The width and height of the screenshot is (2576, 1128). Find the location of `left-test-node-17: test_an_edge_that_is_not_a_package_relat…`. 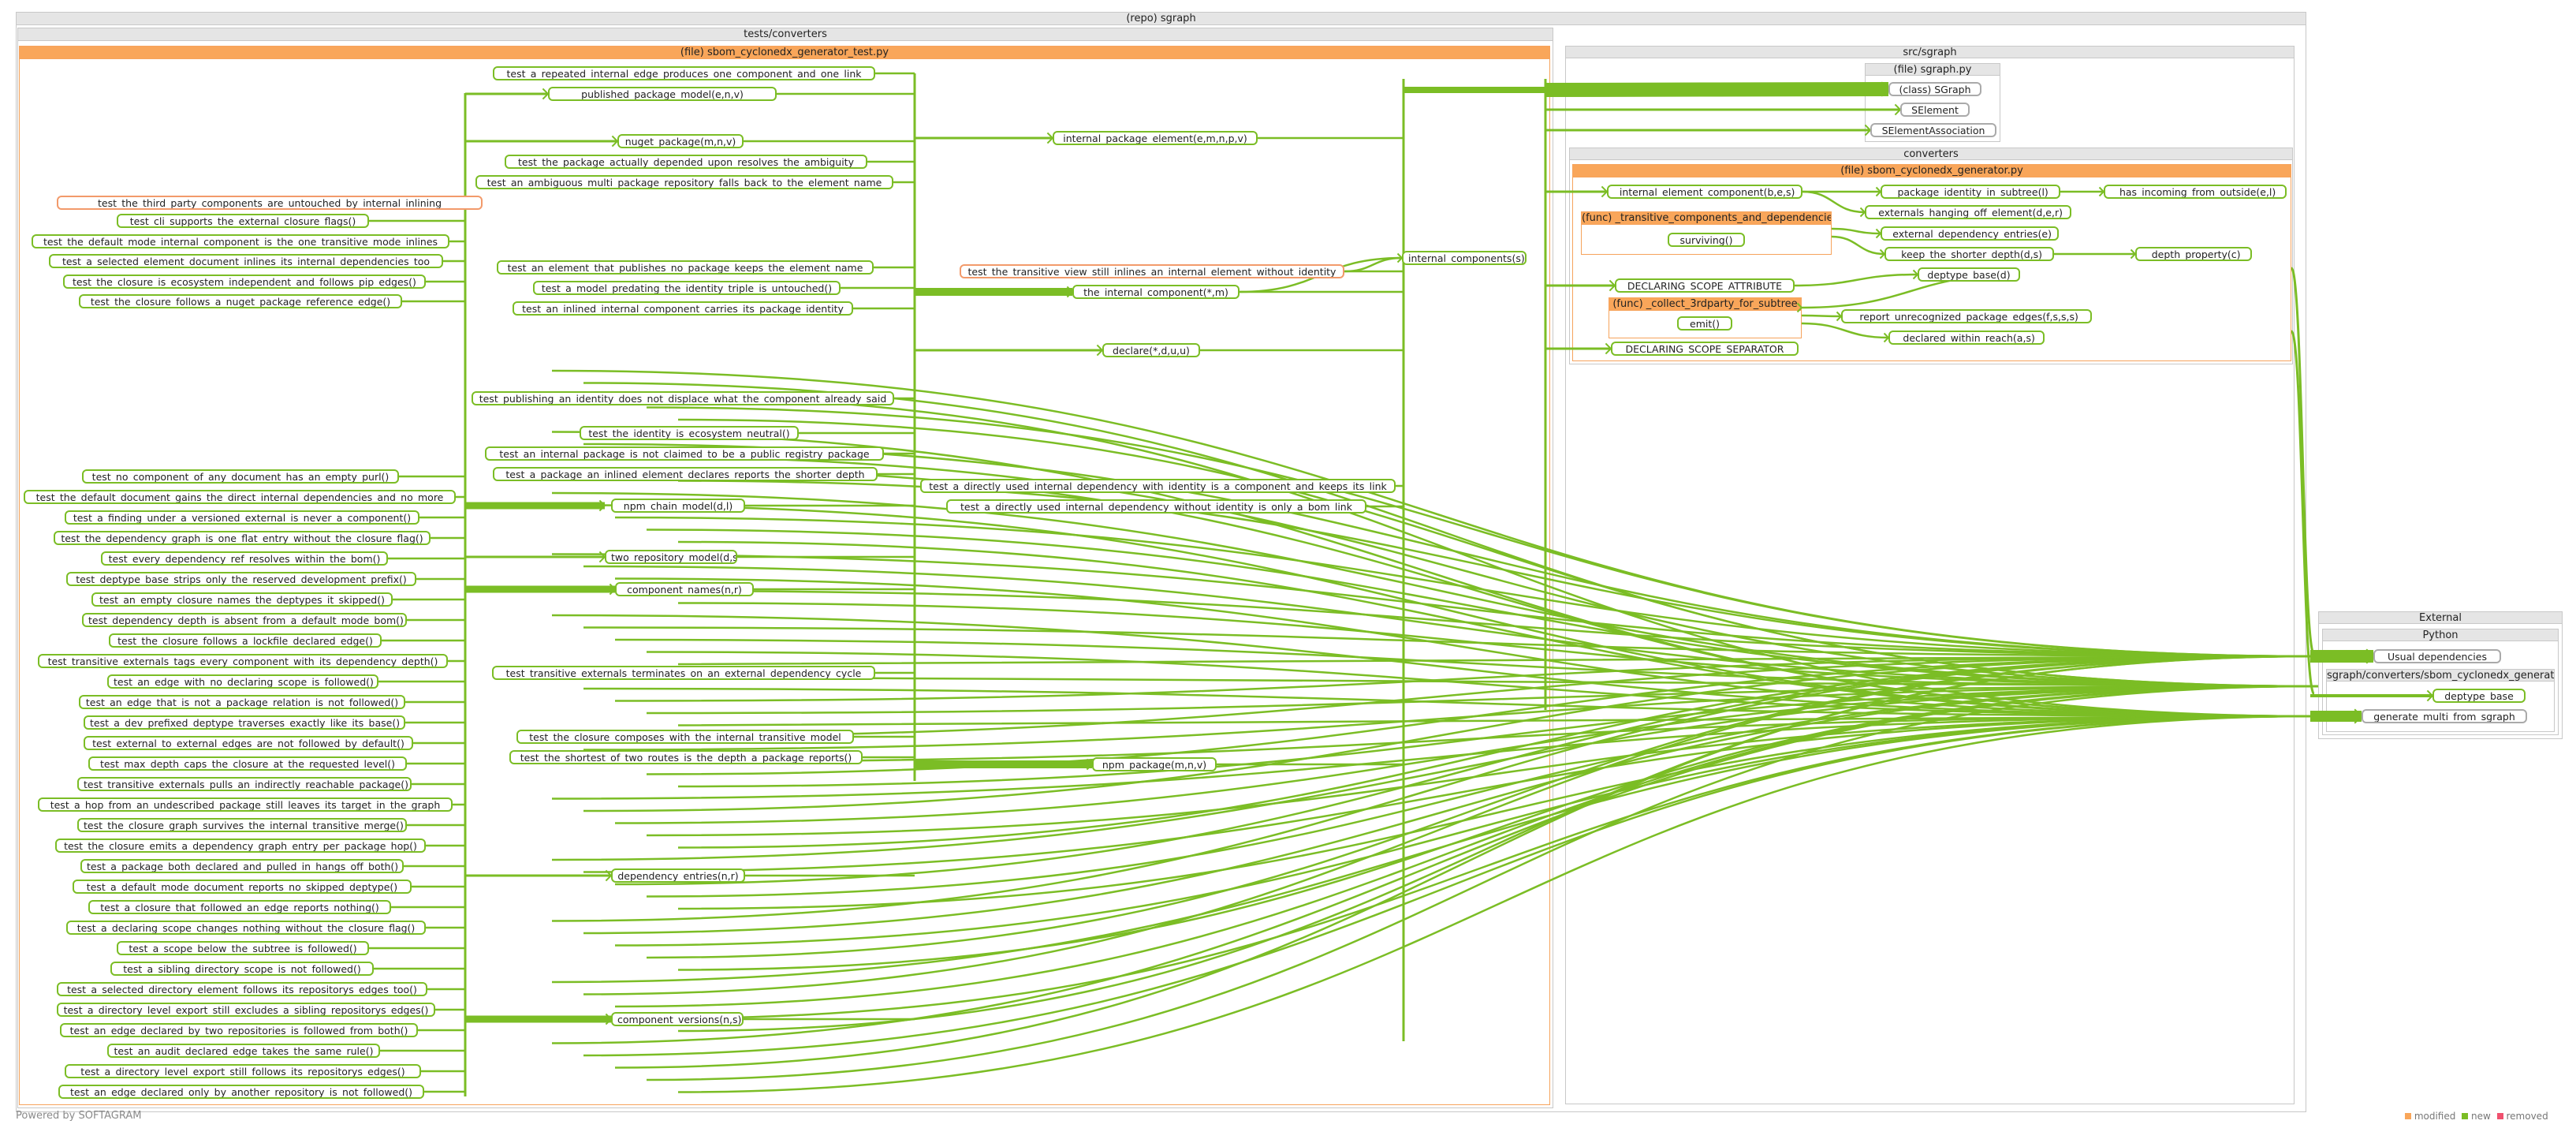

left-test-node-17: test_an_edge_that_is_not_a_package_relat… is located at coordinates (242, 702).